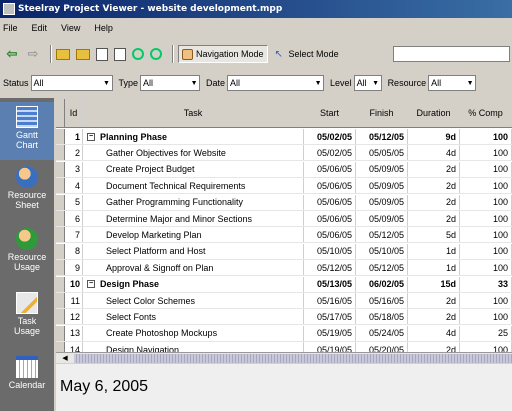 The image size is (512, 411). What do you see at coordinates (102, 54) in the screenshot?
I see `page-setup-icon` at bounding box center [102, 54].